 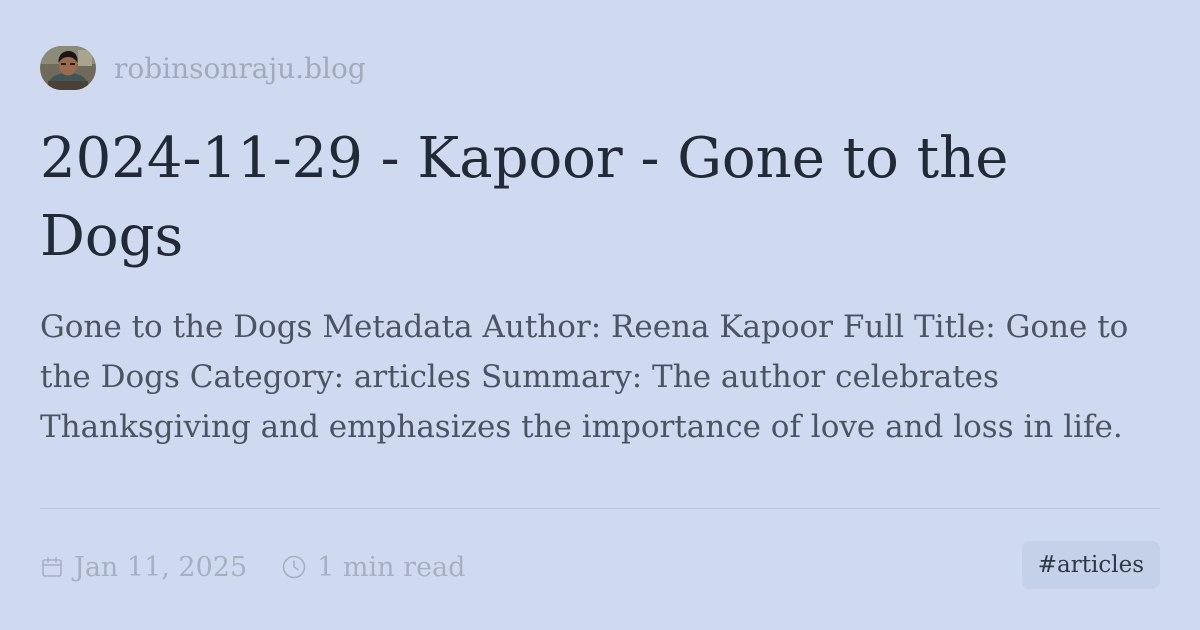 I want to click on post-meta: Jan 11, 2025 1 min read, so click(x=252, y=567).